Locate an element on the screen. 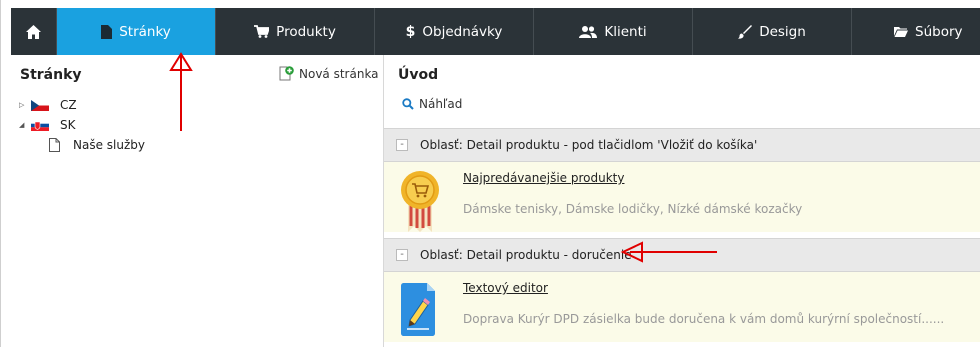  nav-tab-design: Design is located at coordinates (772, 31).